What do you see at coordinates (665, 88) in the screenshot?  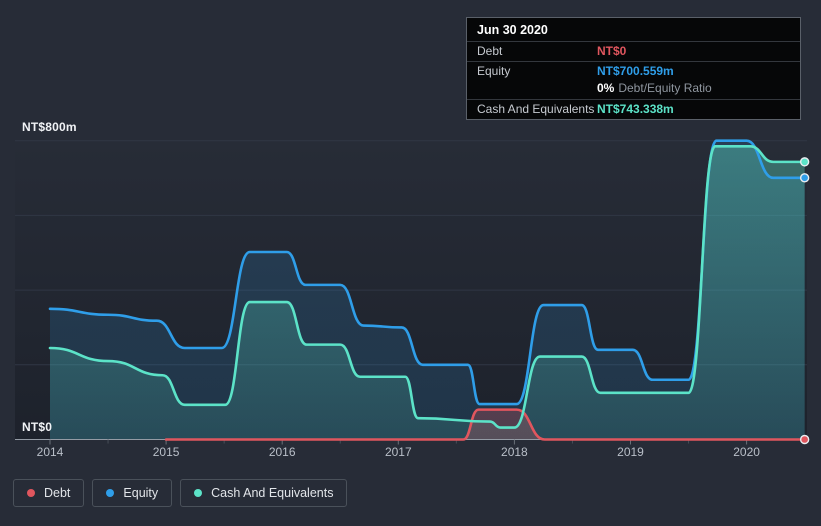 I see `tooltip-ratio-label: Debt/Equity Ratio` at bounding box center [665, 88].